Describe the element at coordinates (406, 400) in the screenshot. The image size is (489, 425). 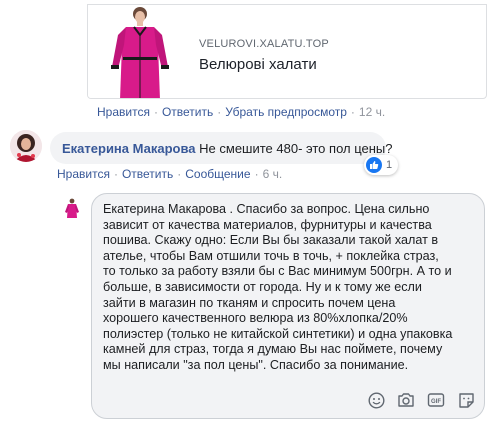
I see `camera-icon` at that location.